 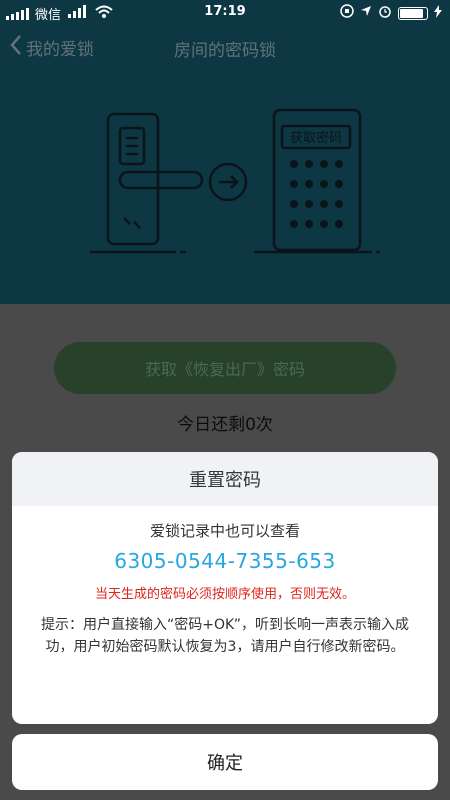 I want to click on location-icon, so click(x=366, y=13).